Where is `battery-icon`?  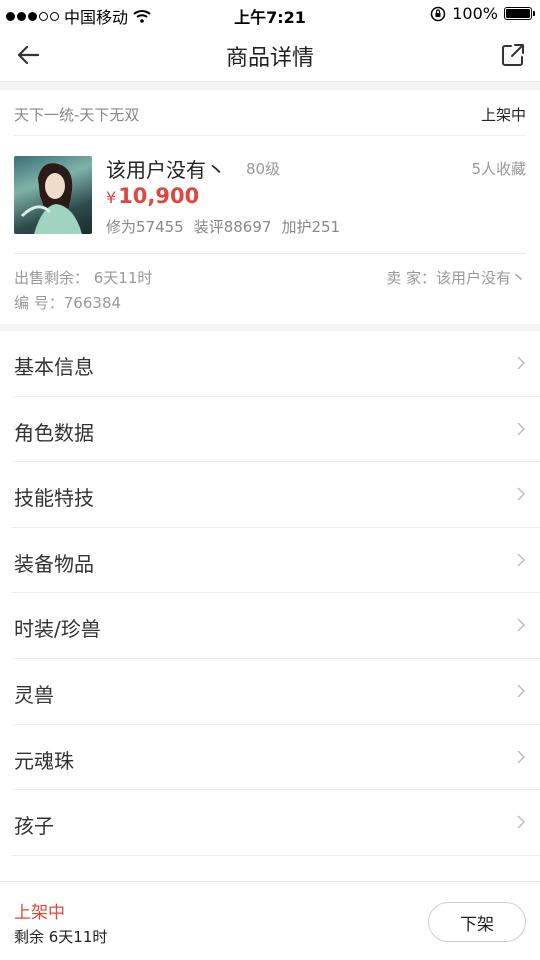
battery-icon is located at coordinates (519, 13).